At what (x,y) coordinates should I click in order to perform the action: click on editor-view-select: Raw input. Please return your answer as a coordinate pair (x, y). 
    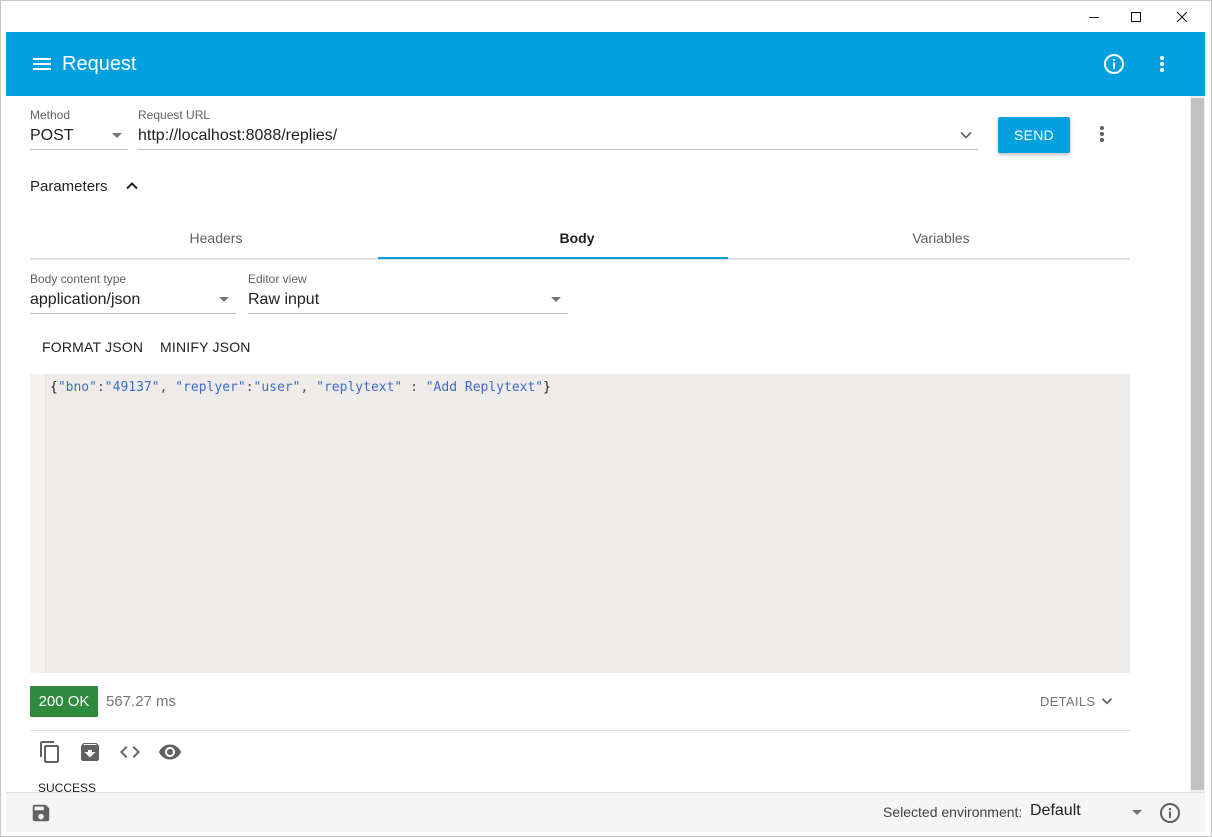
    Looking at the image, I should click on (283, 300).